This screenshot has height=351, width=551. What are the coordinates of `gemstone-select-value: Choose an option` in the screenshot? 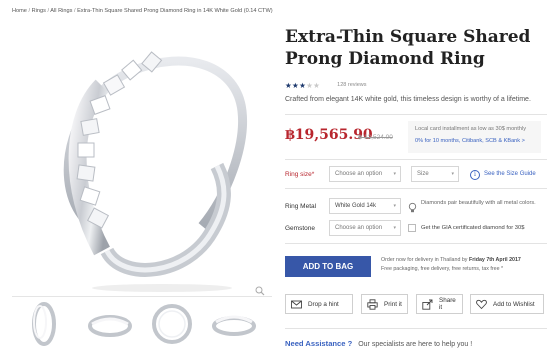 It's located at (359, 228).